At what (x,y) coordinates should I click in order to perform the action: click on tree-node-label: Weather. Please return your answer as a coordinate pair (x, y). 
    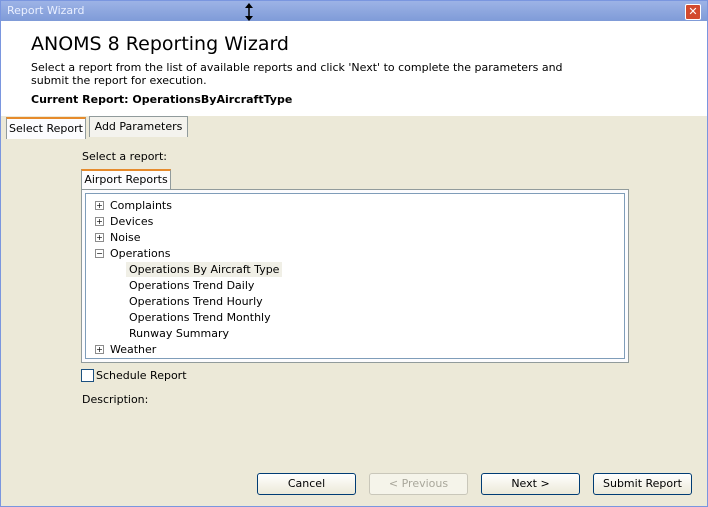
    Looking at the image, I should click on (133, 349).